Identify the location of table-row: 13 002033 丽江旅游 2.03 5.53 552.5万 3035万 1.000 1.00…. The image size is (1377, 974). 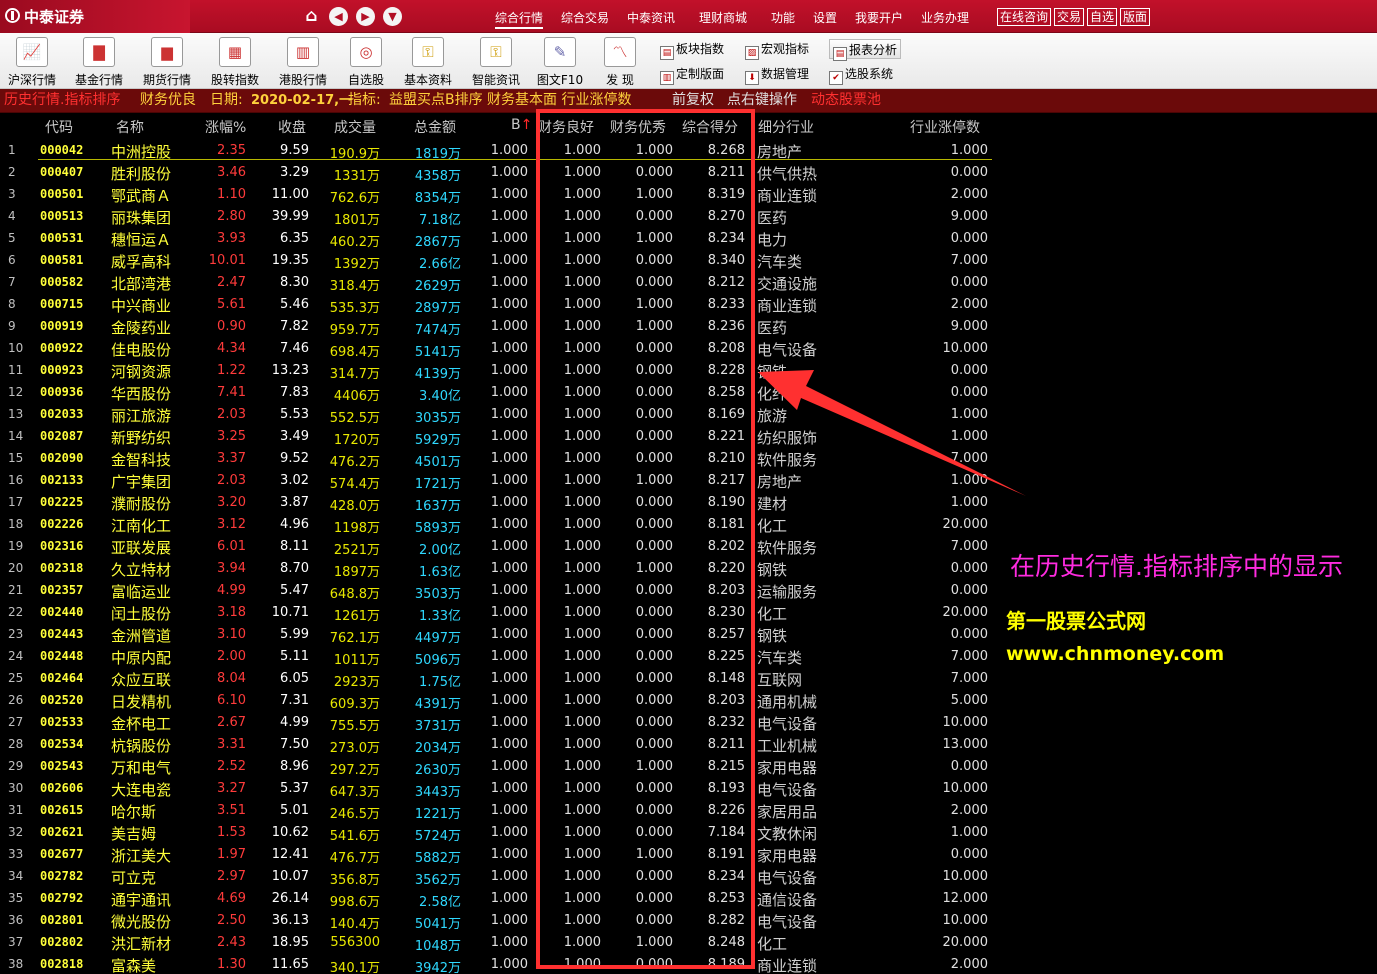
(500, 415).